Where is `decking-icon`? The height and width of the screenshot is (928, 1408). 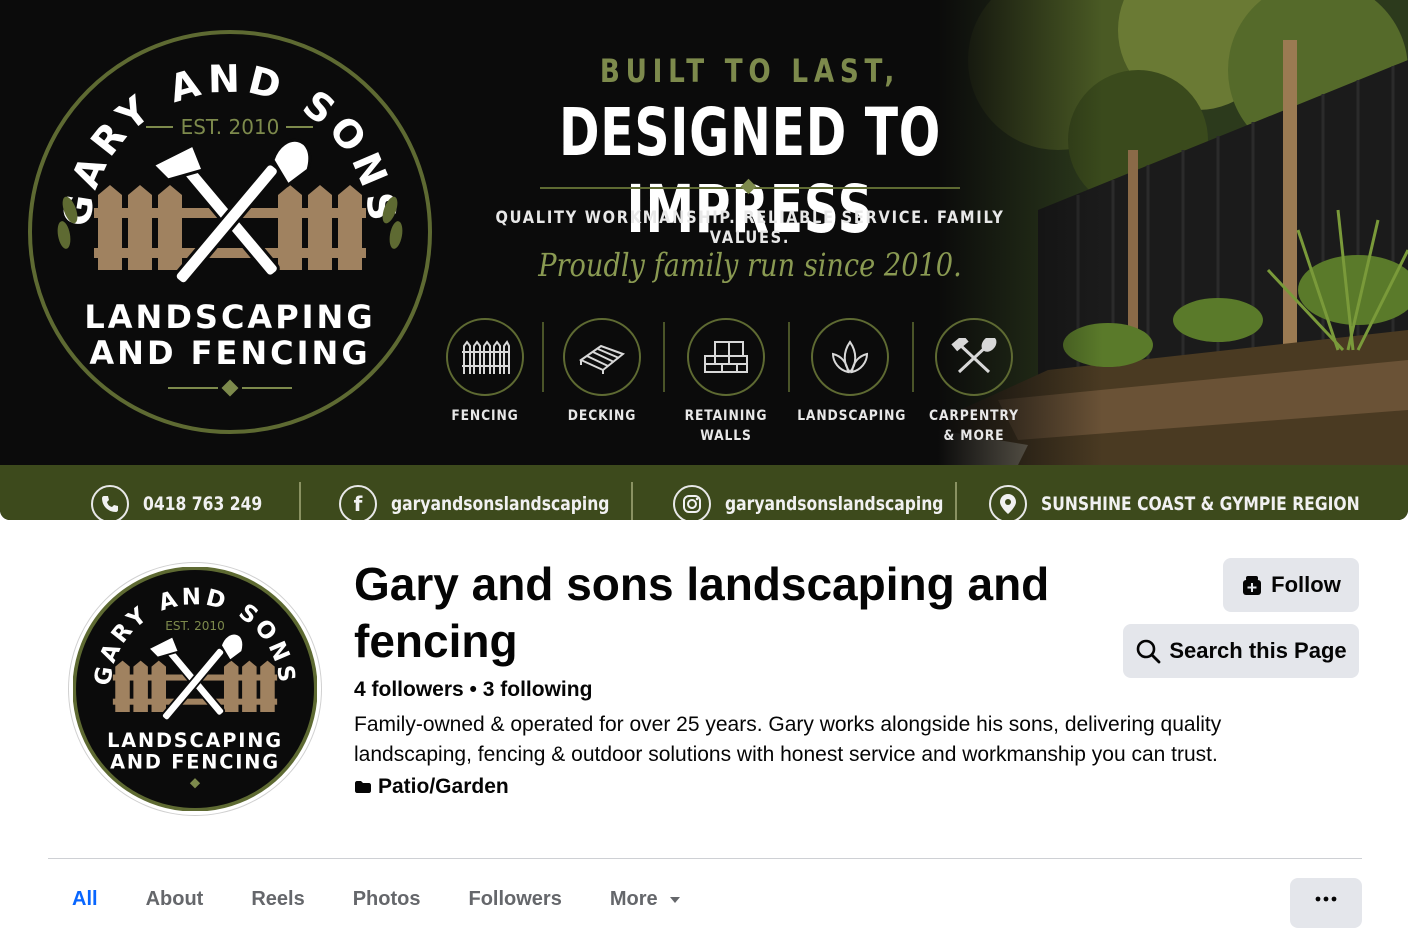 decking-icon is located at coordinates (602, 359).